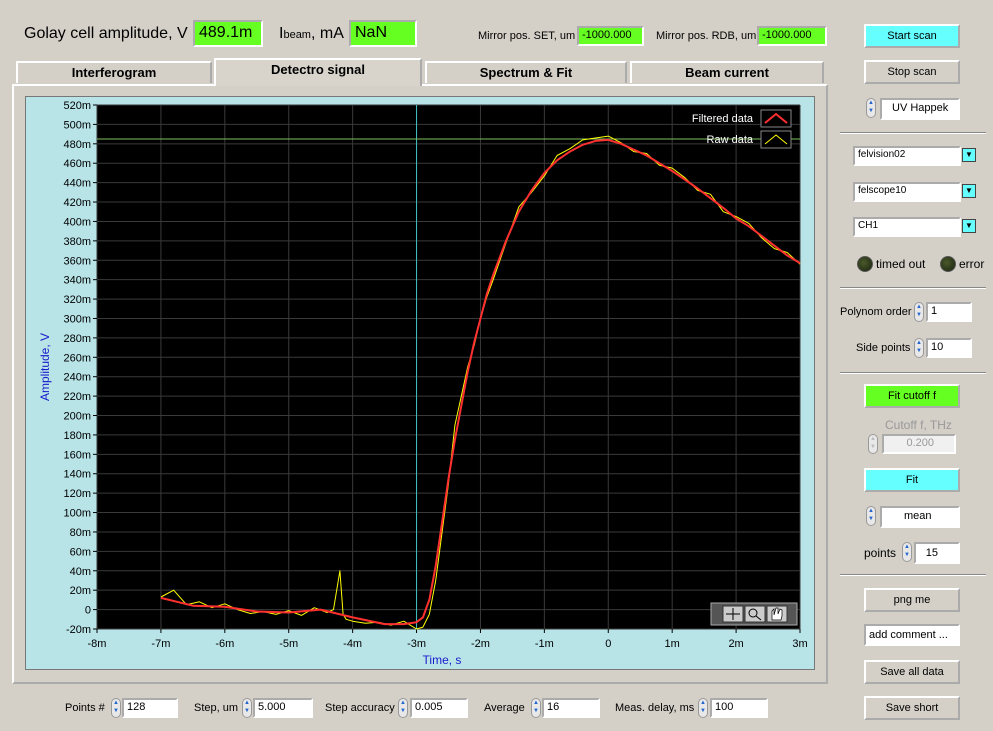 This screenshot has height=731, width=993. What do you see at coordinates (327, 33) in the screenshot?
I see `ibeam-label-unit: , mA` at bounding box center [327, 33].